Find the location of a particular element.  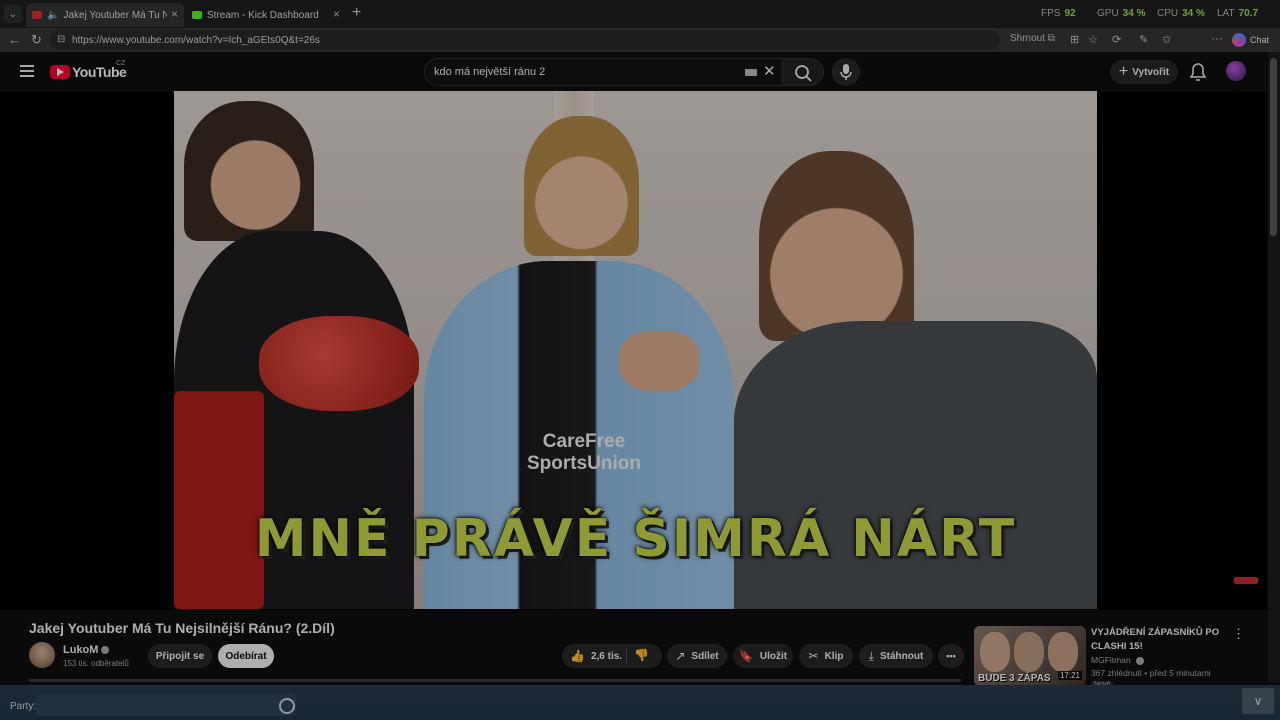

description-box-edge is located at coordinates (495, 680).